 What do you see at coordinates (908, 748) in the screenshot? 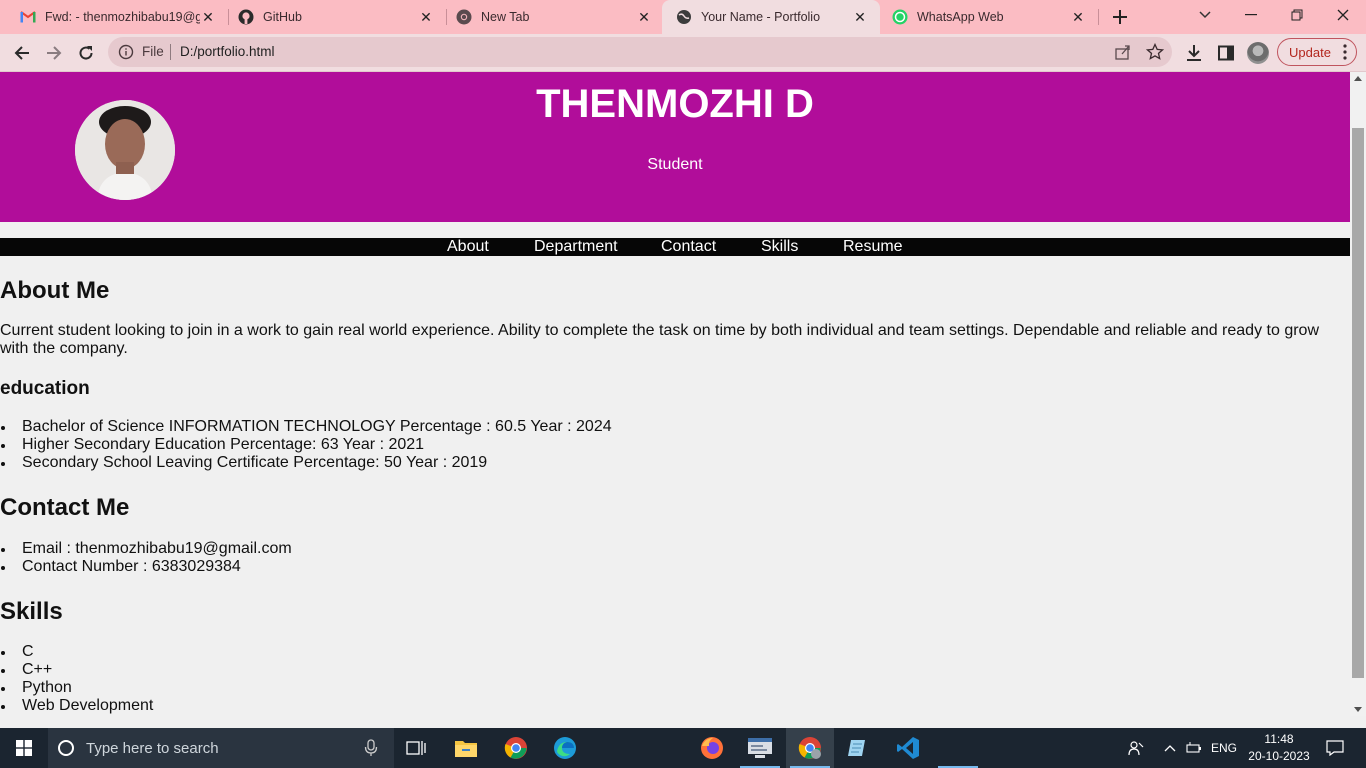
I see `vscode-icon` at bounding box center [908, 748].